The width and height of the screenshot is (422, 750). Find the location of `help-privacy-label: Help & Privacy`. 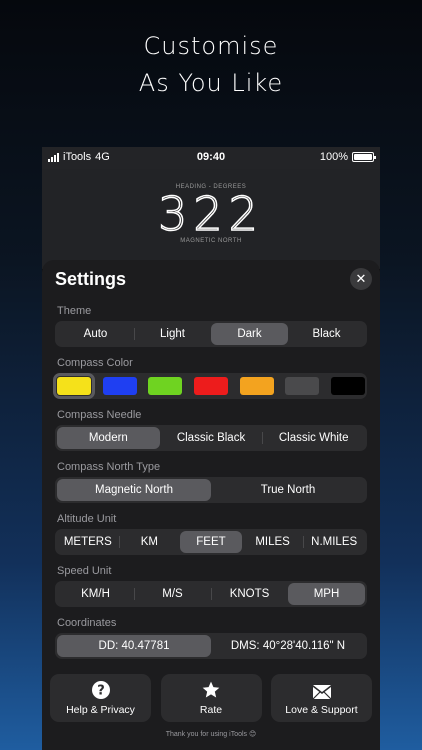

help-privacy-label: Help & Privacy is located at coordinates (100, 710).